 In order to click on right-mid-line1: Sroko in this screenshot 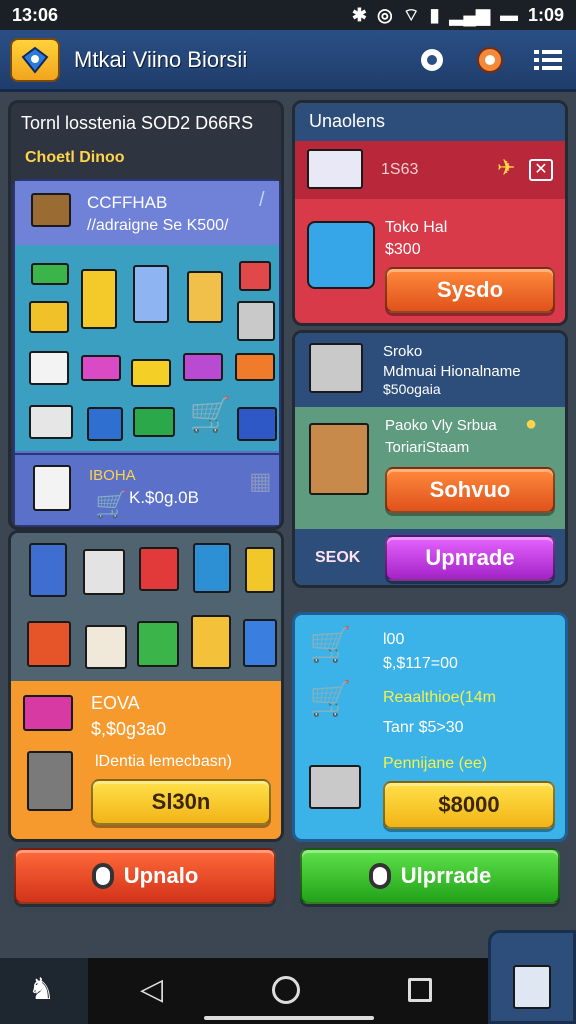, I will do `click(403, 351)`.